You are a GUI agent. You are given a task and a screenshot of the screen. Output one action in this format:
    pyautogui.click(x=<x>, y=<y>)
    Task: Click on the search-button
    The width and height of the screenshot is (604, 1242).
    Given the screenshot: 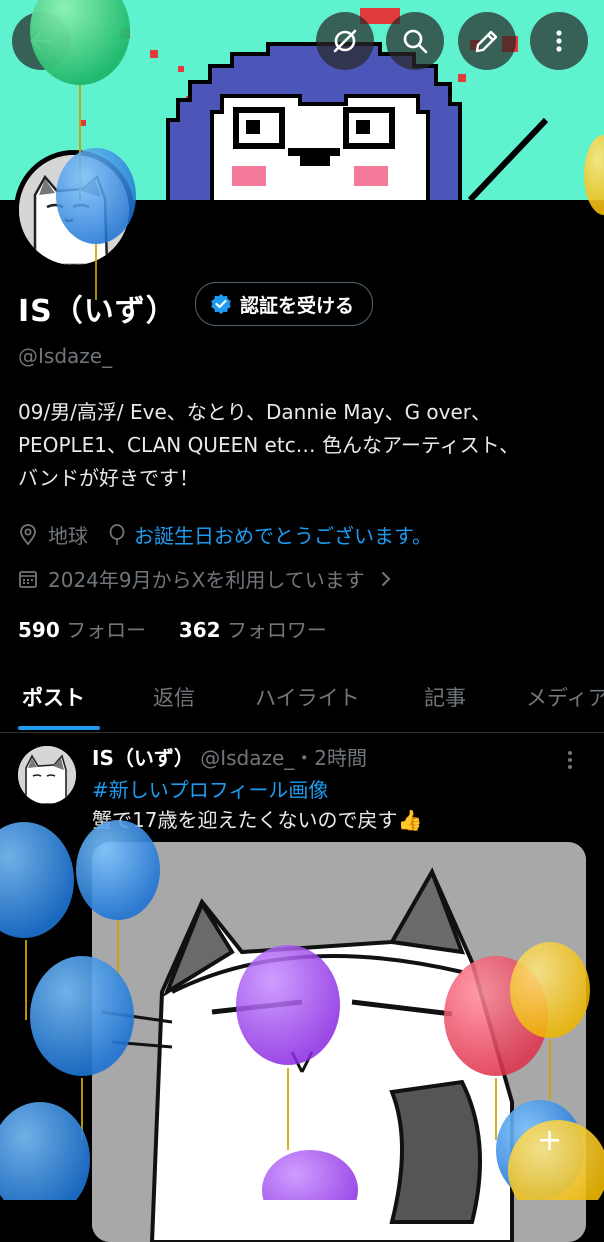 What is the action you would take?
    pyautogui.click(x=415, y=41)
    